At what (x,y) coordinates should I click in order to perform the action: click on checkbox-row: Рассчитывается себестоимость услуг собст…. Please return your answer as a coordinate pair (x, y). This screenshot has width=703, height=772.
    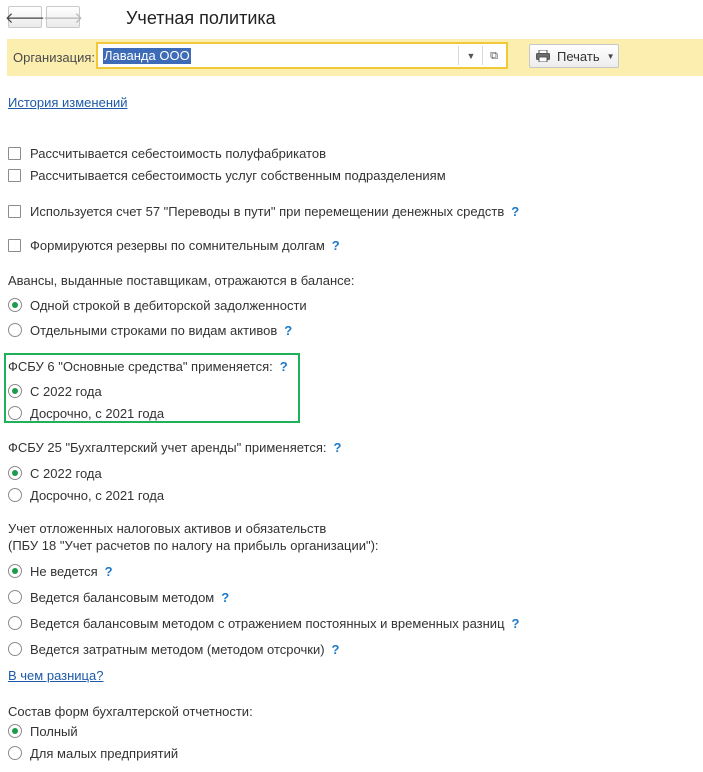
    Looking at the image, I should click on (227, 175).